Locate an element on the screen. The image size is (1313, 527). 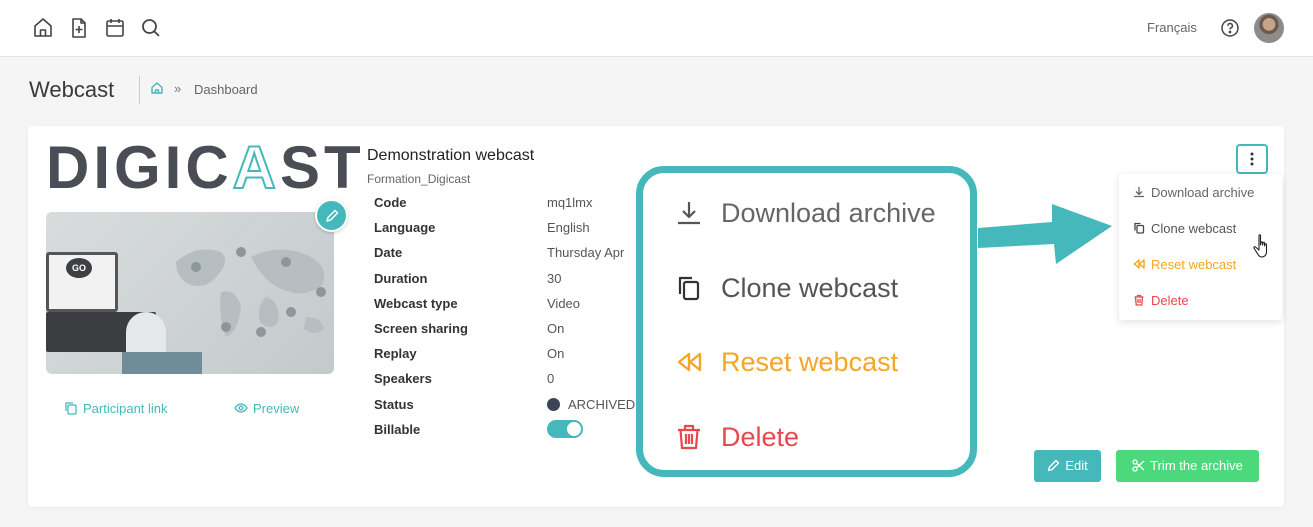
detail-row: Replay On is located at coordinates (509, 358).